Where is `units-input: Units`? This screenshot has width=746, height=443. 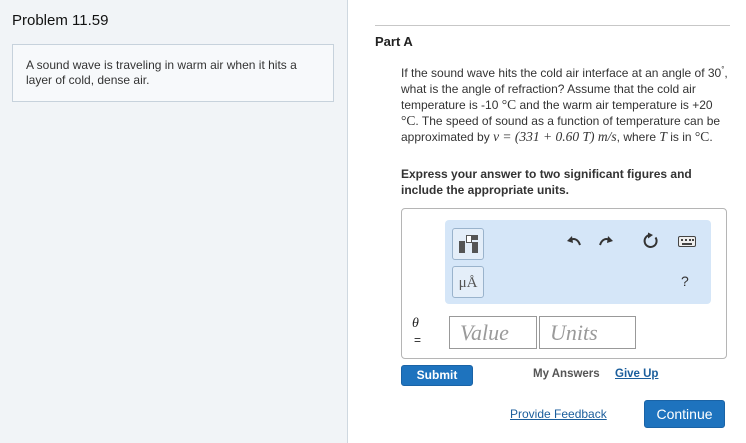 units-input: Units is located at coordinates (587, 332).